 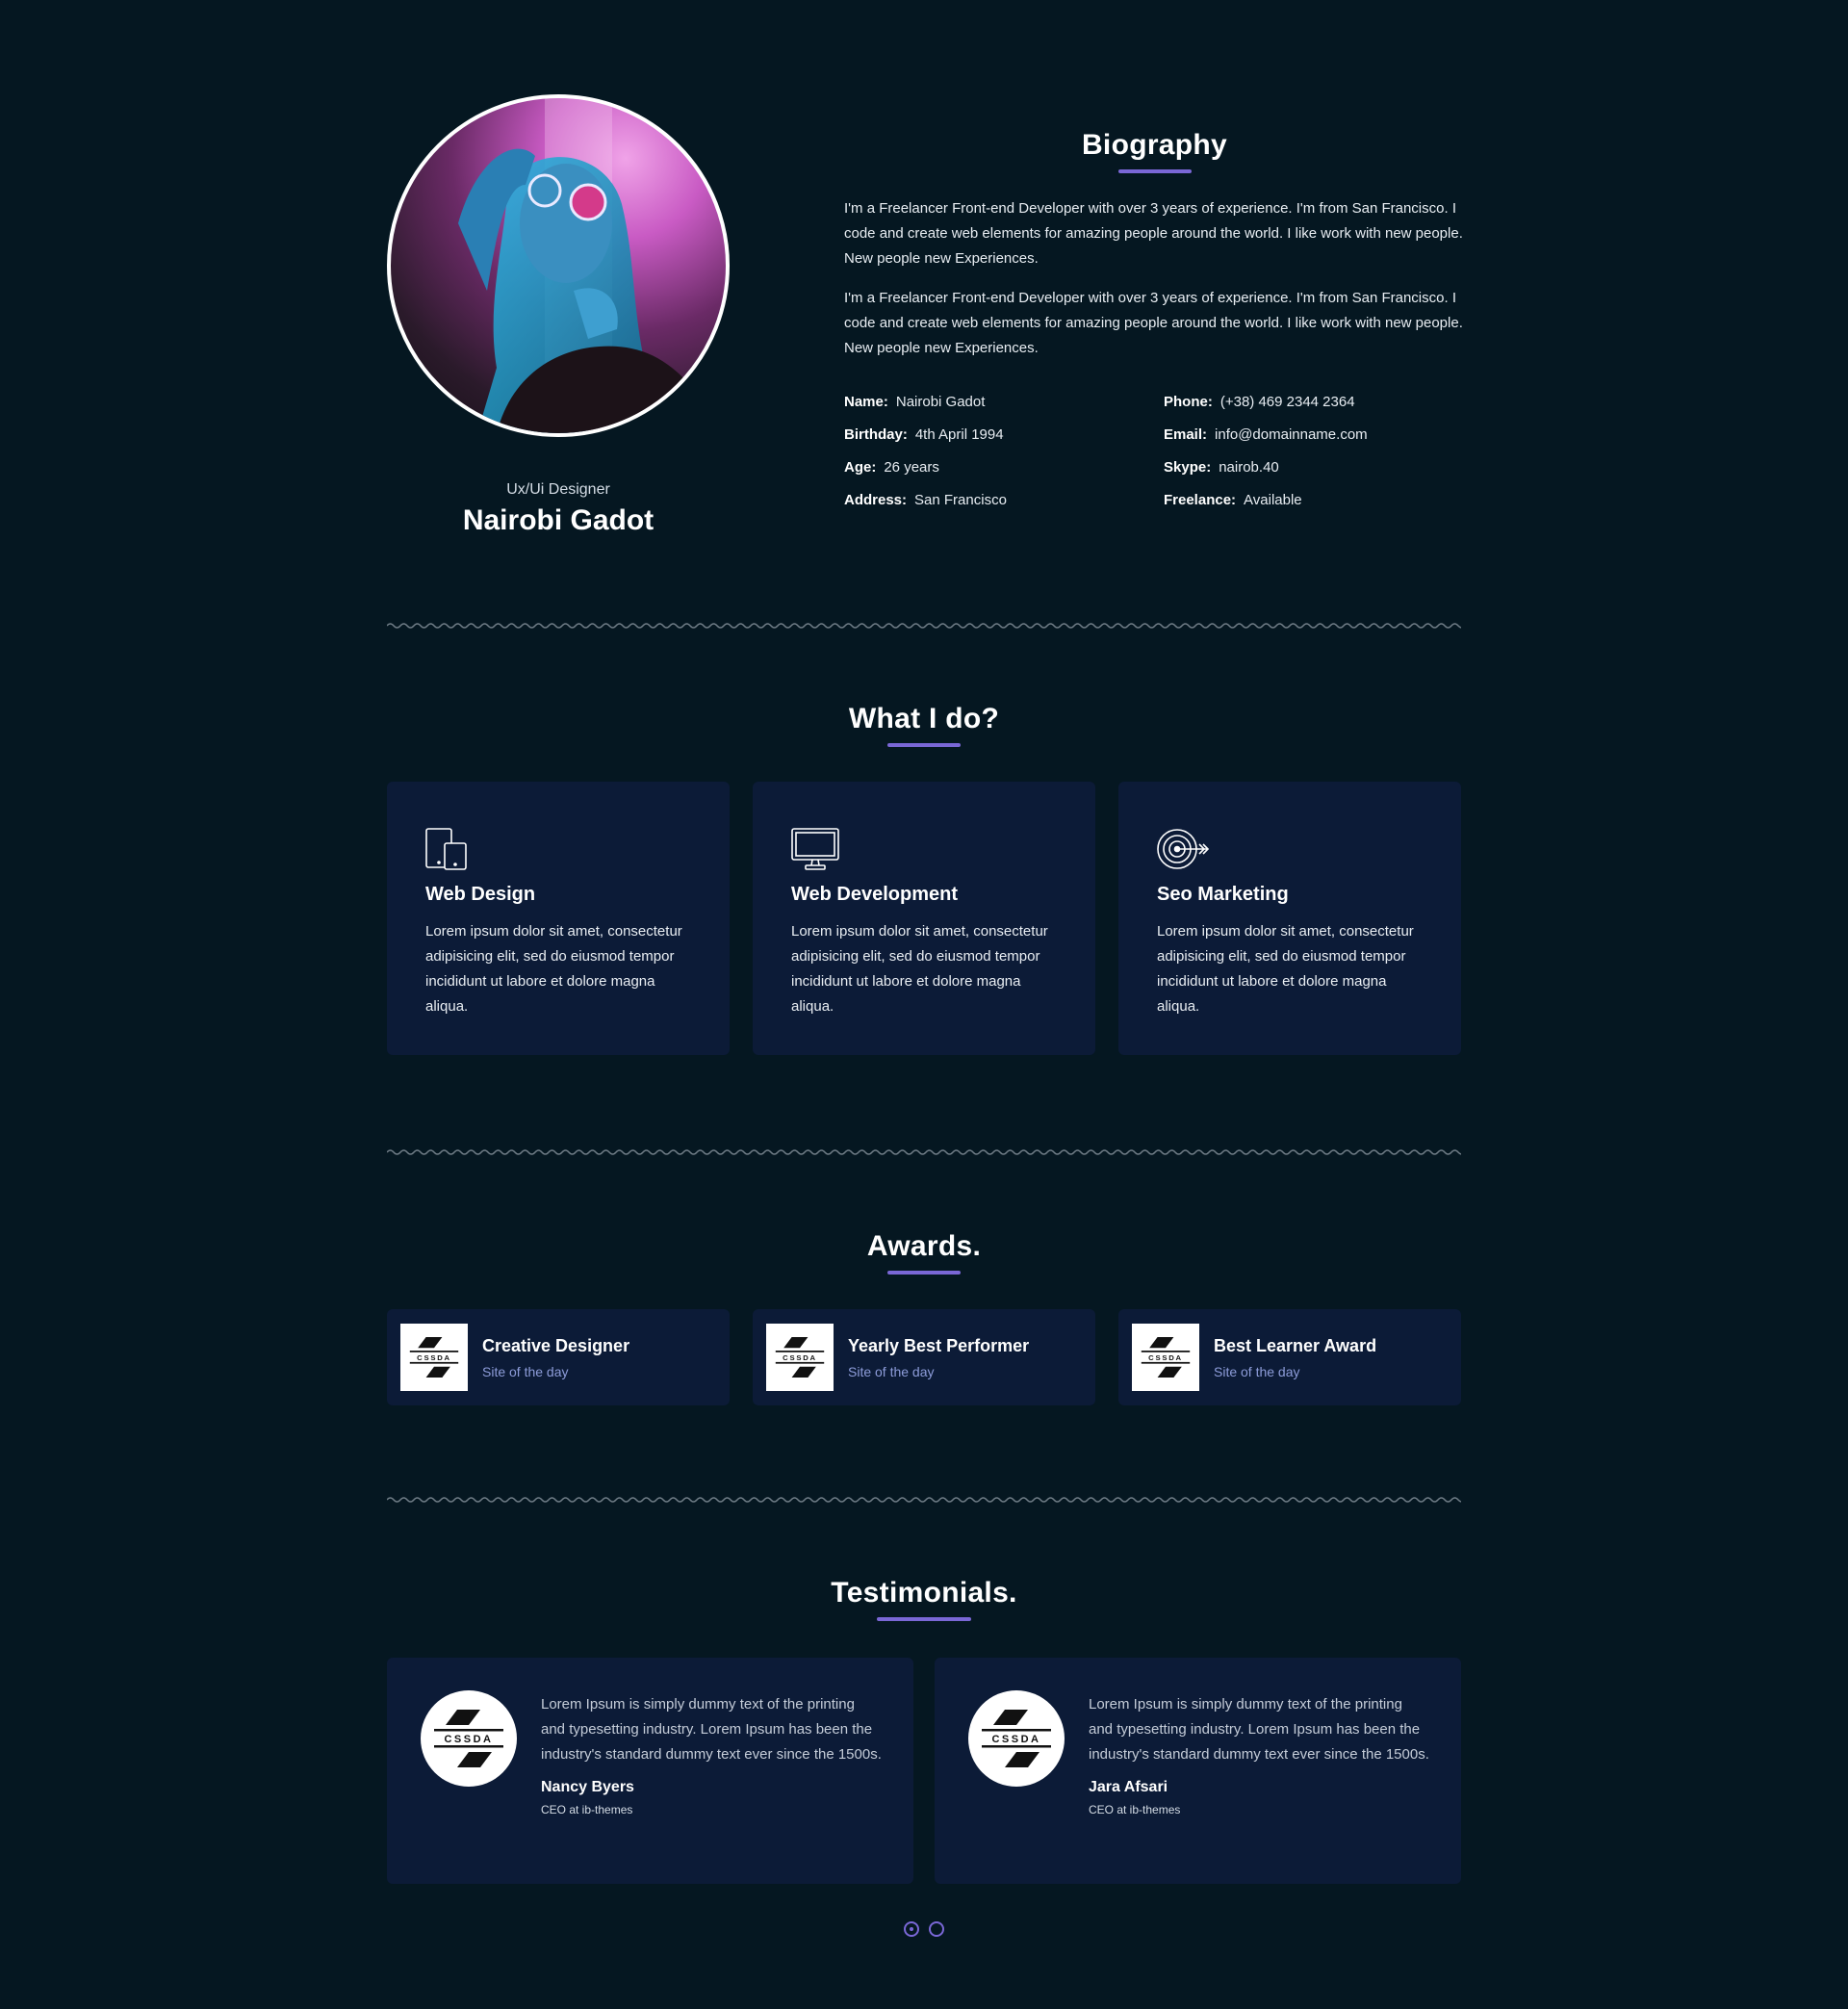 What do you see at coordinates (860, 467) in the screenshot?
I see `info-label: Age:` at bounding box center [860, 467].